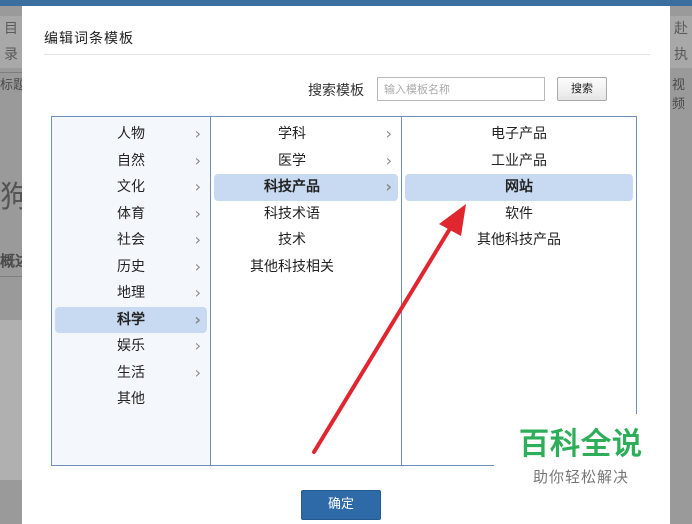  Describe the element at coordinates (347, 54) in the screenshot. I see `title-divider` at that location.